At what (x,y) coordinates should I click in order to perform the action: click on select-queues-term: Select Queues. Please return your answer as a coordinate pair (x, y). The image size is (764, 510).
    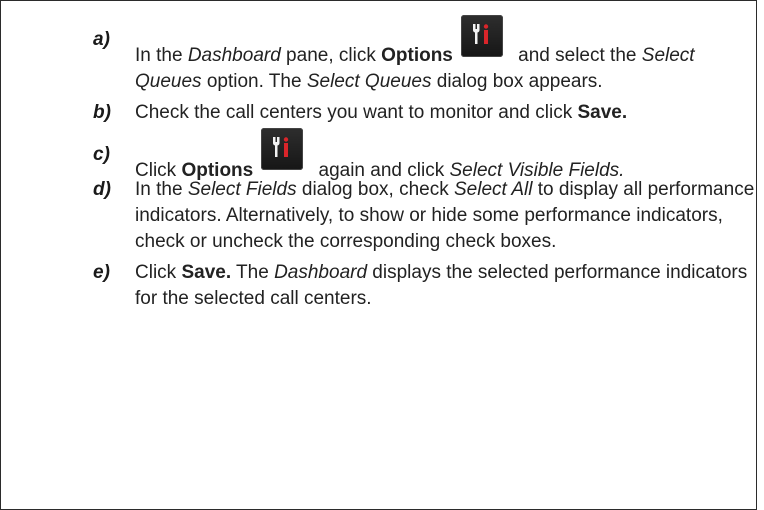
    Looking at the image, I should click on (369, 81).